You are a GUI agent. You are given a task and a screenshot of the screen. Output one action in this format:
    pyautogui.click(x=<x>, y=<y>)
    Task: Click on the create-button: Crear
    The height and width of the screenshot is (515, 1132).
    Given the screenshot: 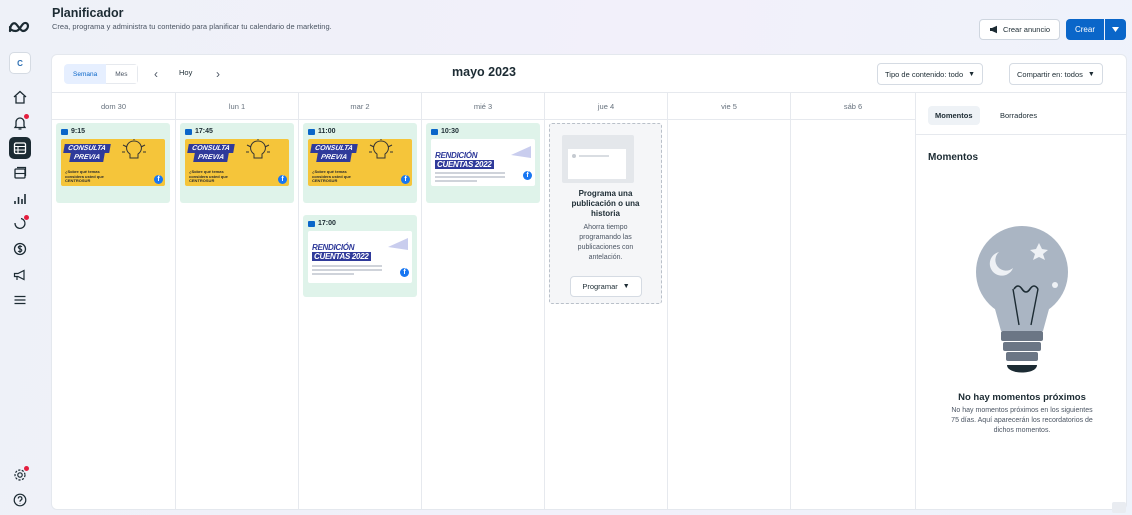 What is the action you would take?
    pyautogui.click(x=1085, y=29)
    